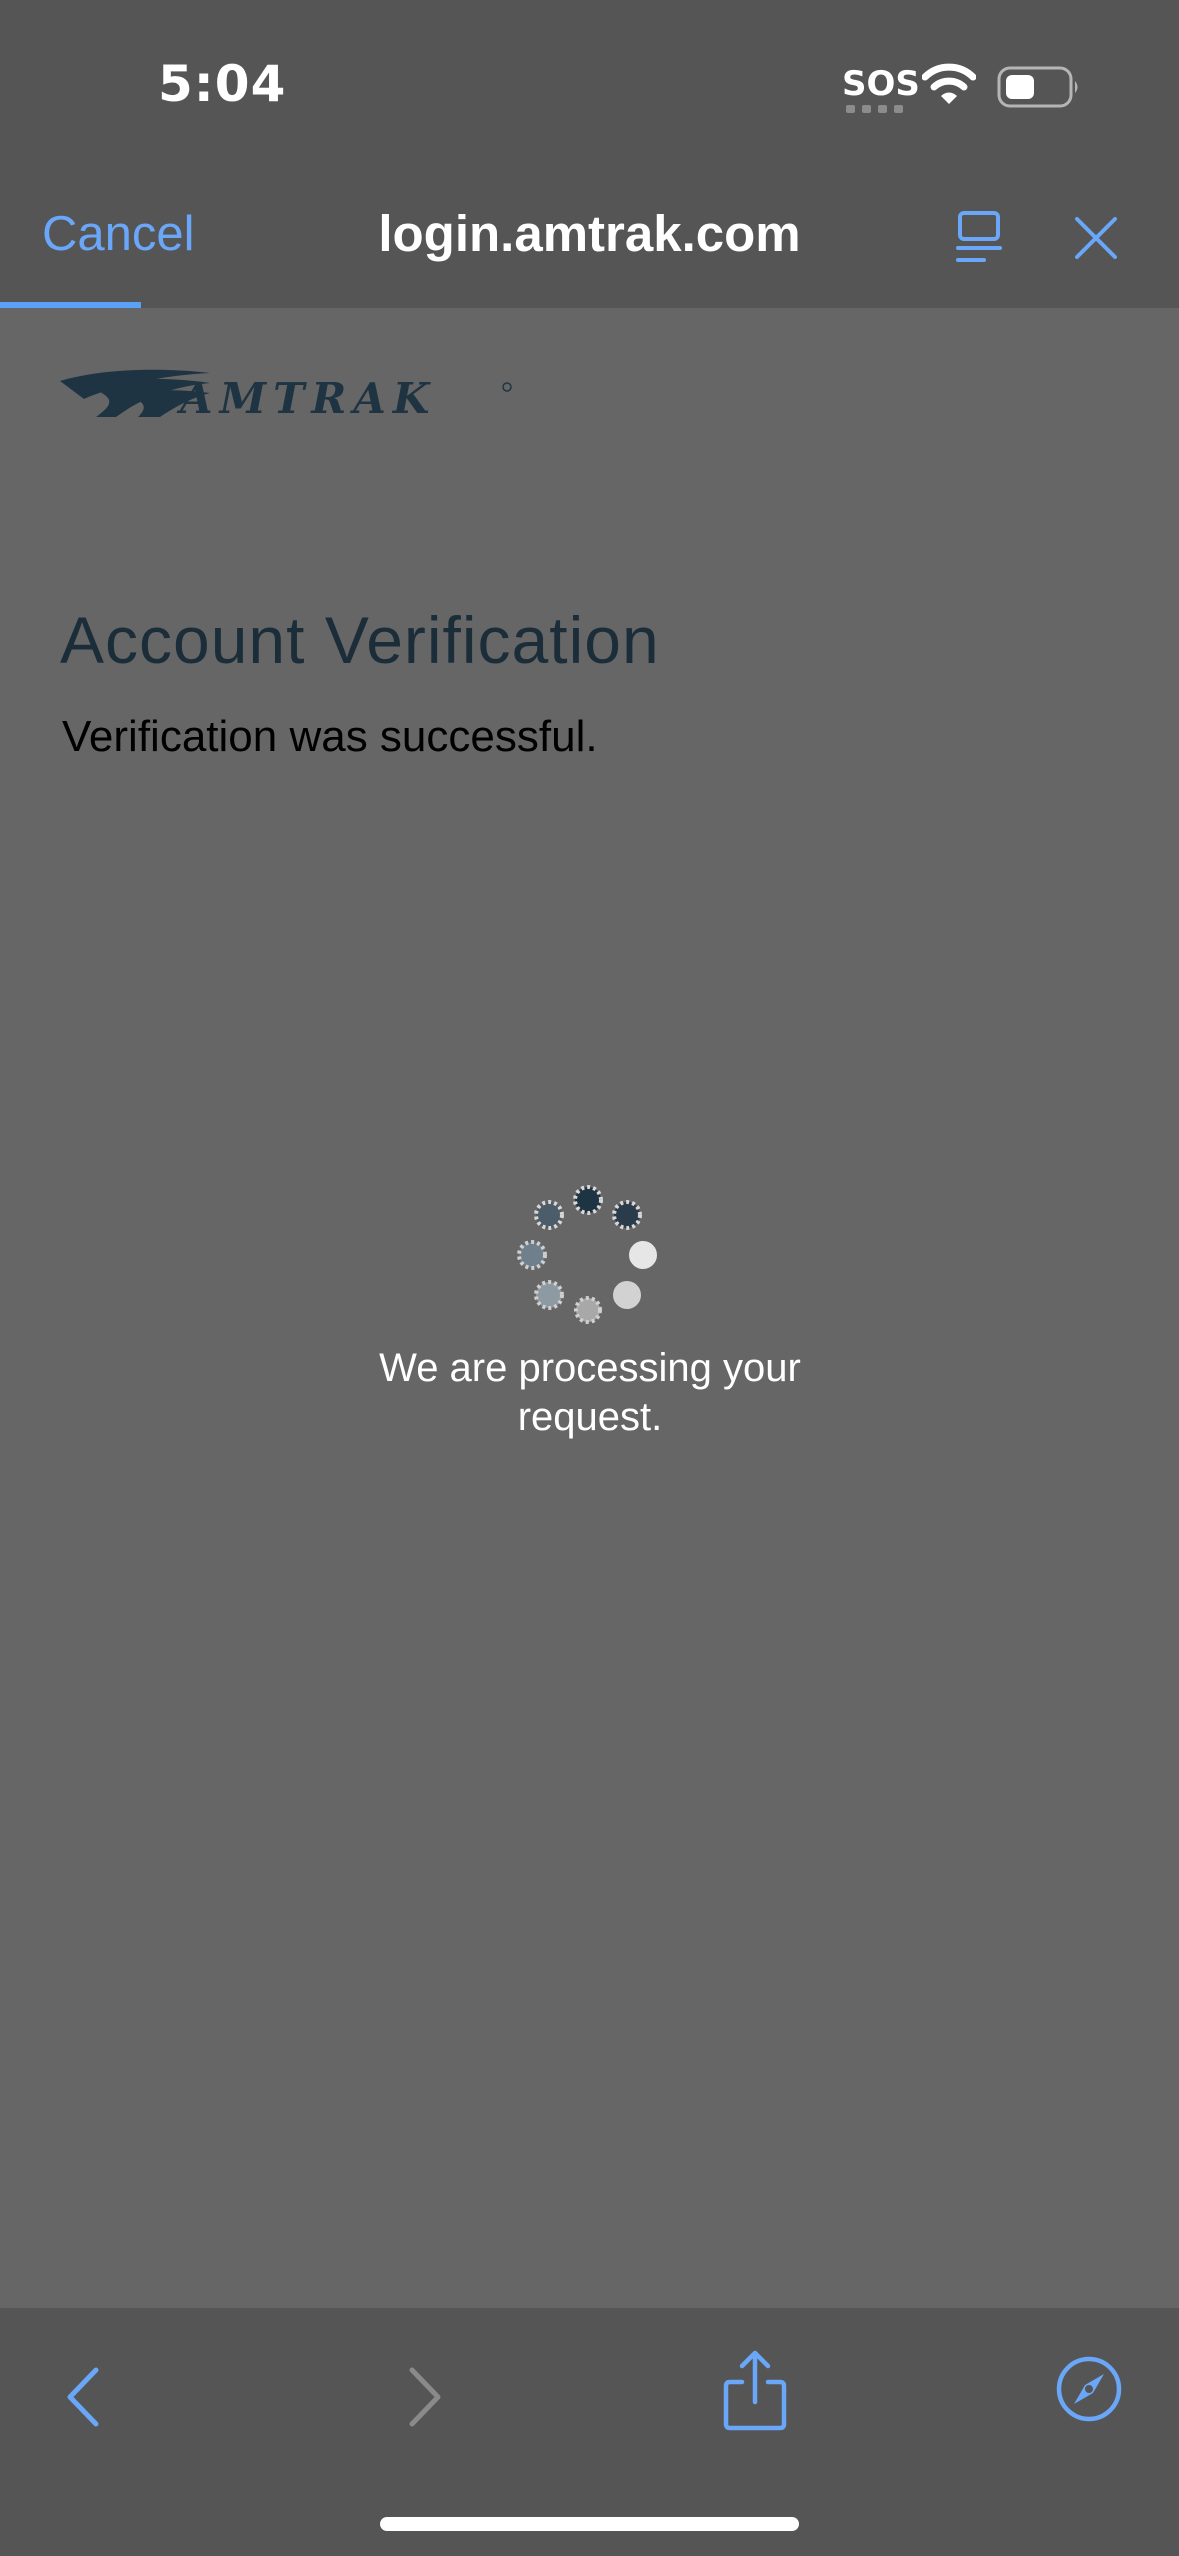 The width and height of the screenshot is (1179, 2556). I want to click on compass-icon, so click(1089, 2389).